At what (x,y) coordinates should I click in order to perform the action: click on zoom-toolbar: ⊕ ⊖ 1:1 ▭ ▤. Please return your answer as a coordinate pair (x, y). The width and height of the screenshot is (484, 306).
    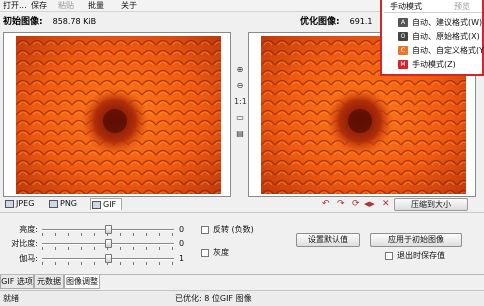
    Looking at the image, I should click on (240, 104).